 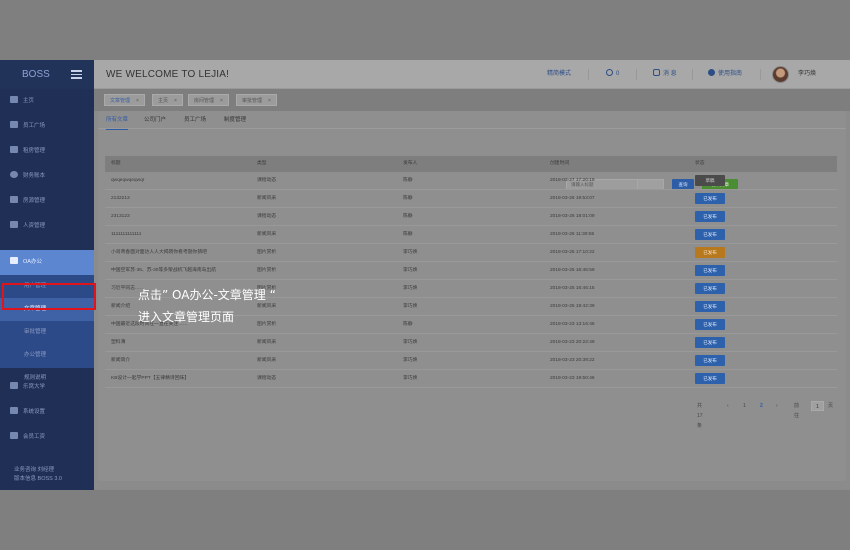 I want to click on simple-mode-link: 精简模式, so click(x=559, y=74).